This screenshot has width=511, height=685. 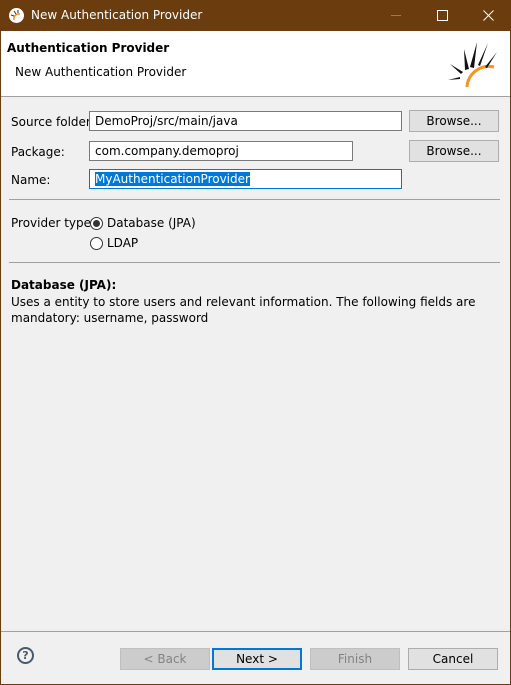 I want to click on radio-ldap-label: LDAP, so click(x=122, y=243).